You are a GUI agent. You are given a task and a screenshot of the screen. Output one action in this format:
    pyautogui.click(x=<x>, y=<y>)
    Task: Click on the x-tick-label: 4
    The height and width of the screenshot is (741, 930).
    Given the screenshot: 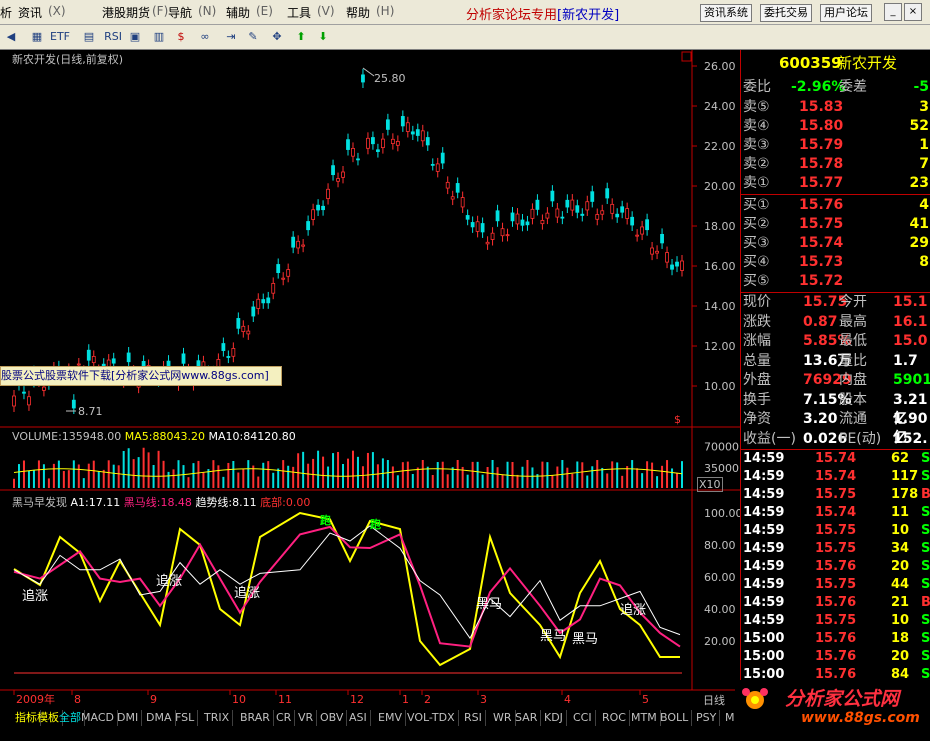 What is the action you would take?
    pyautogui.click(x=567, y=699)
    